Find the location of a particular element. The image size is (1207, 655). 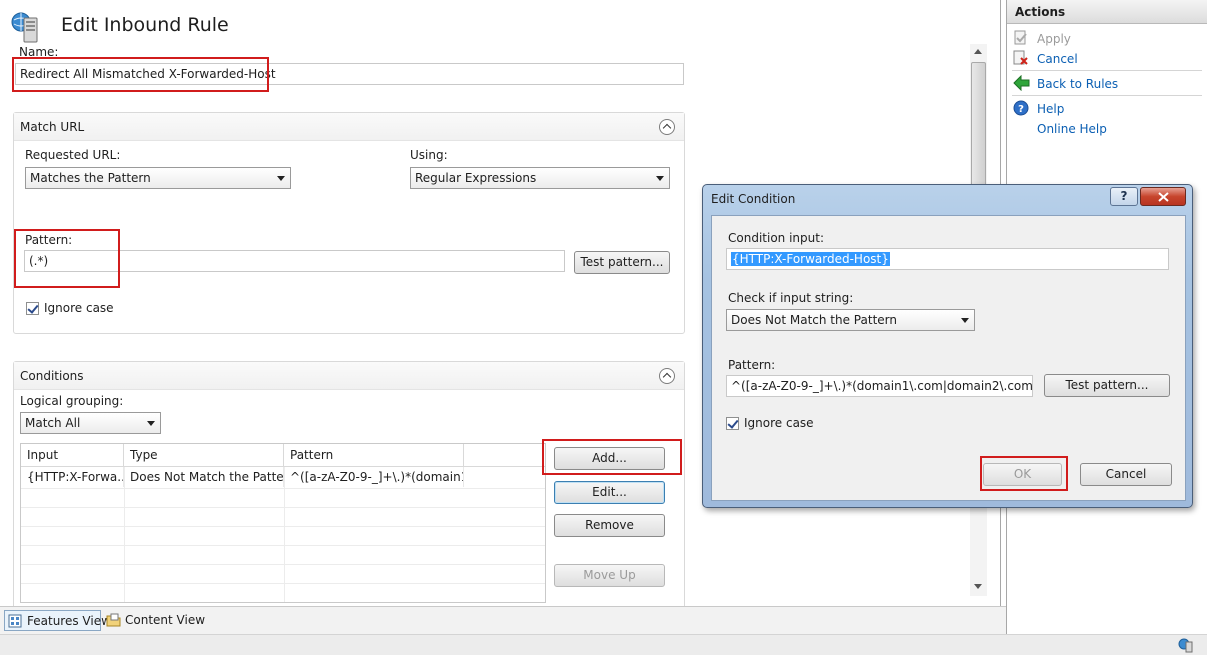

features-view-icon is located at coordinates (15, 621).